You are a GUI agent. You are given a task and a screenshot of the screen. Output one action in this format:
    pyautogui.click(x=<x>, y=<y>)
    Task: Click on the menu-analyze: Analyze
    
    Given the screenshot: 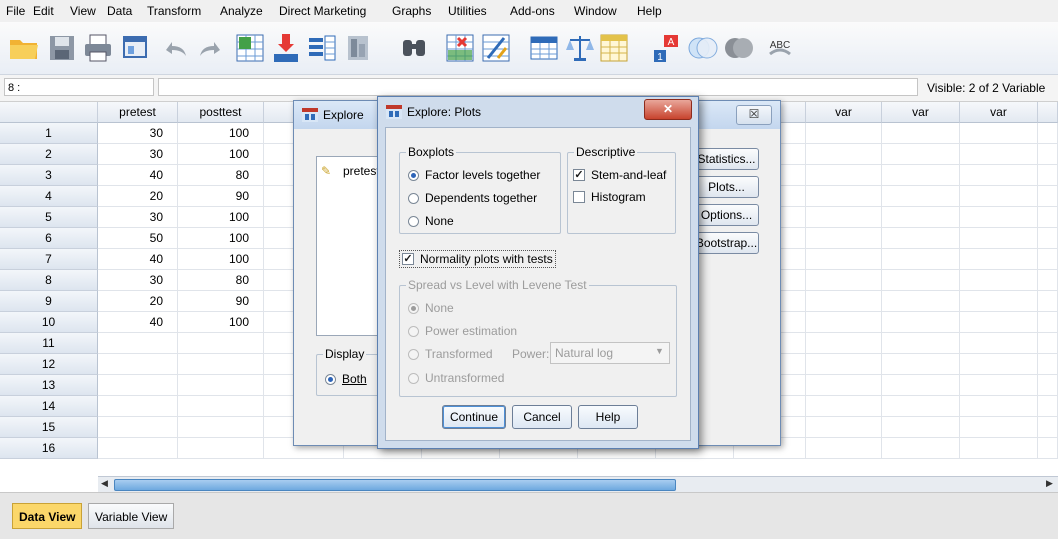 What is the action you would take?
    pyautogui.click(x=241, y=11)
    